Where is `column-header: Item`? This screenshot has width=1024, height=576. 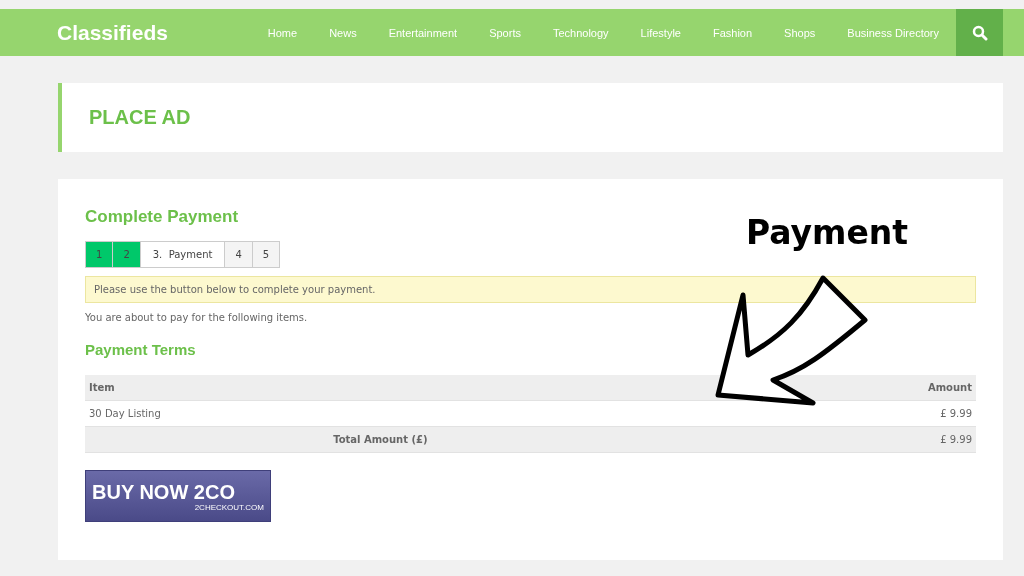 column-header: Item is located at coordinates (380, 388).